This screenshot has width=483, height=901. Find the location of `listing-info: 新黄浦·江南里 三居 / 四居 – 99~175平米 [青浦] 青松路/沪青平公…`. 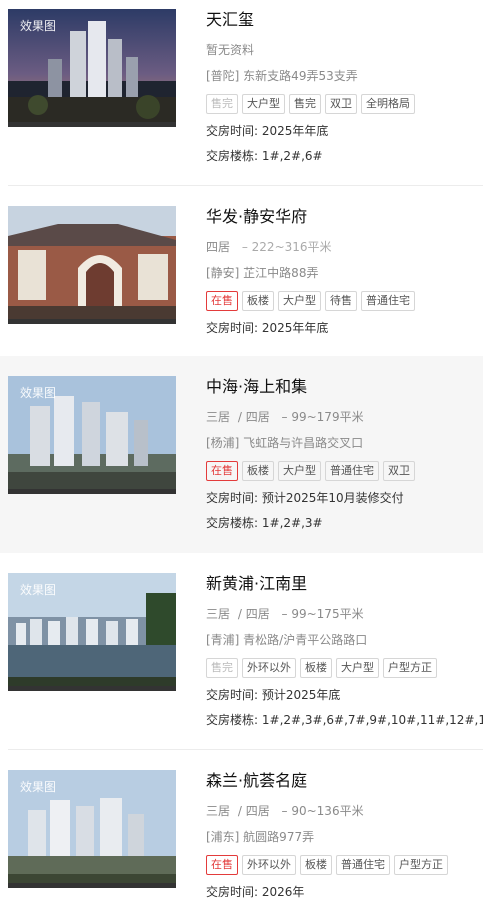

listing-info: 新黄浦·江南里 三居 / 四居 – 99~175平米 [青浦] 青松路/沪青平公… is located at coordinates (344, 651).